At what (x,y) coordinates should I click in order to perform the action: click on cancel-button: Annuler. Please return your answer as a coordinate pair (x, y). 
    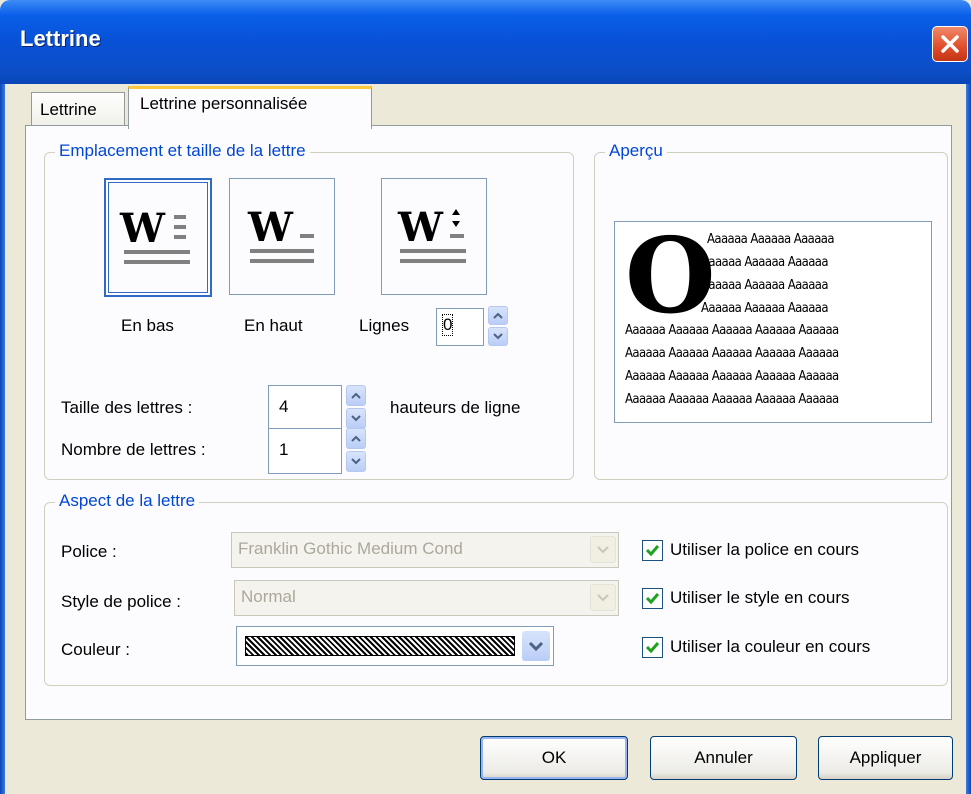
    Looking at the image, I should click on (723, 758).